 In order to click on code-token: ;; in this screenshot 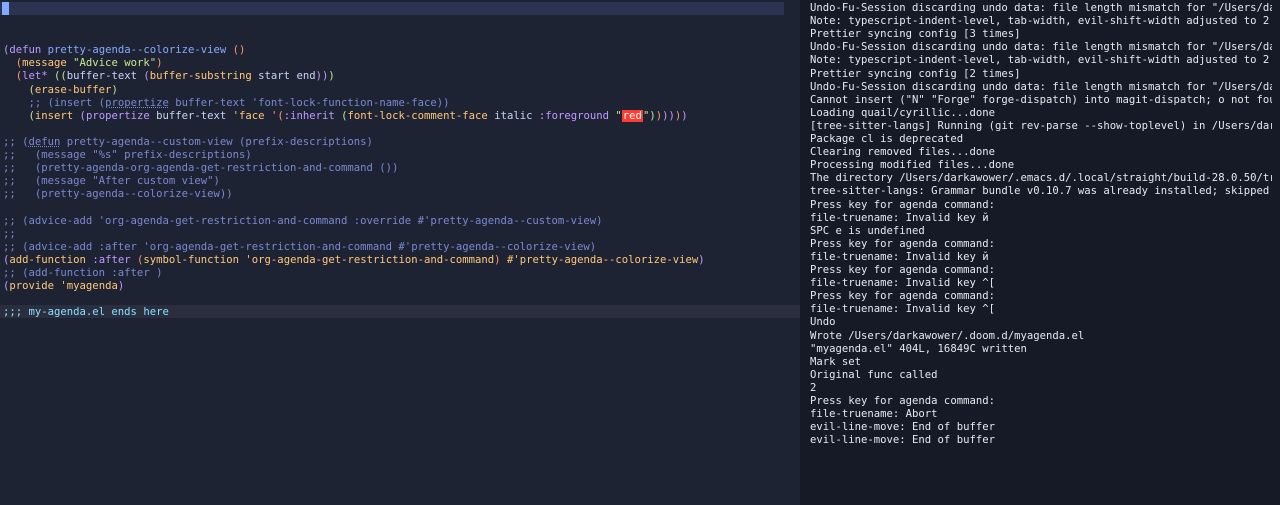, I will do `click(9, 234)`.